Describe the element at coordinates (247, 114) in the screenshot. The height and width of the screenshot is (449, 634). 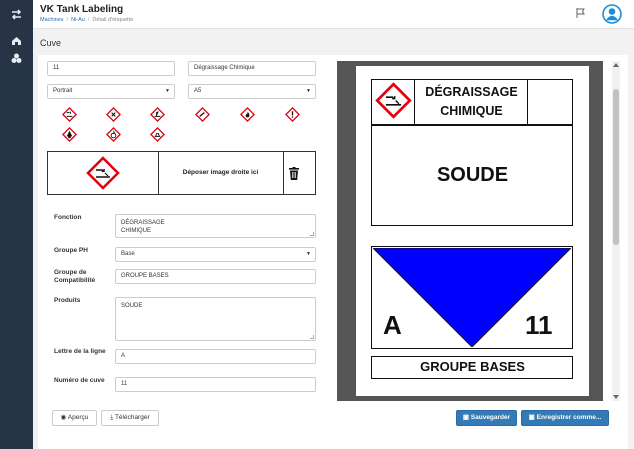
I see `ghs02-flame-icon` at that location.